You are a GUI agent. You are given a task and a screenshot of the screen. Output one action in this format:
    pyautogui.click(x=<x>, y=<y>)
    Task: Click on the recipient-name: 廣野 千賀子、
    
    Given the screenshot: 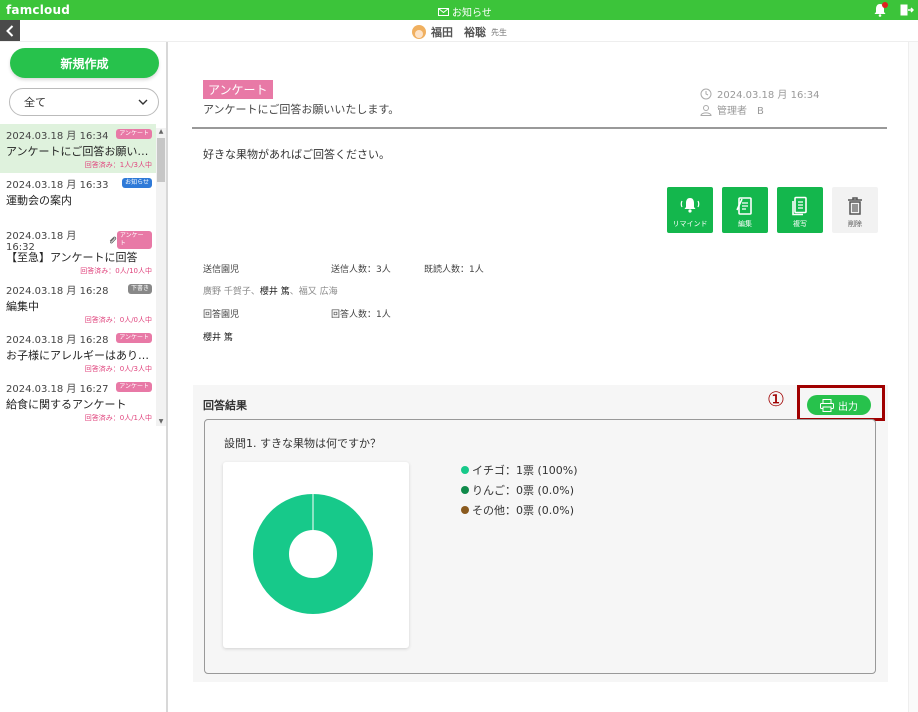 What is the action you would take?
    pyautogui.click(x=231, y=292)
    